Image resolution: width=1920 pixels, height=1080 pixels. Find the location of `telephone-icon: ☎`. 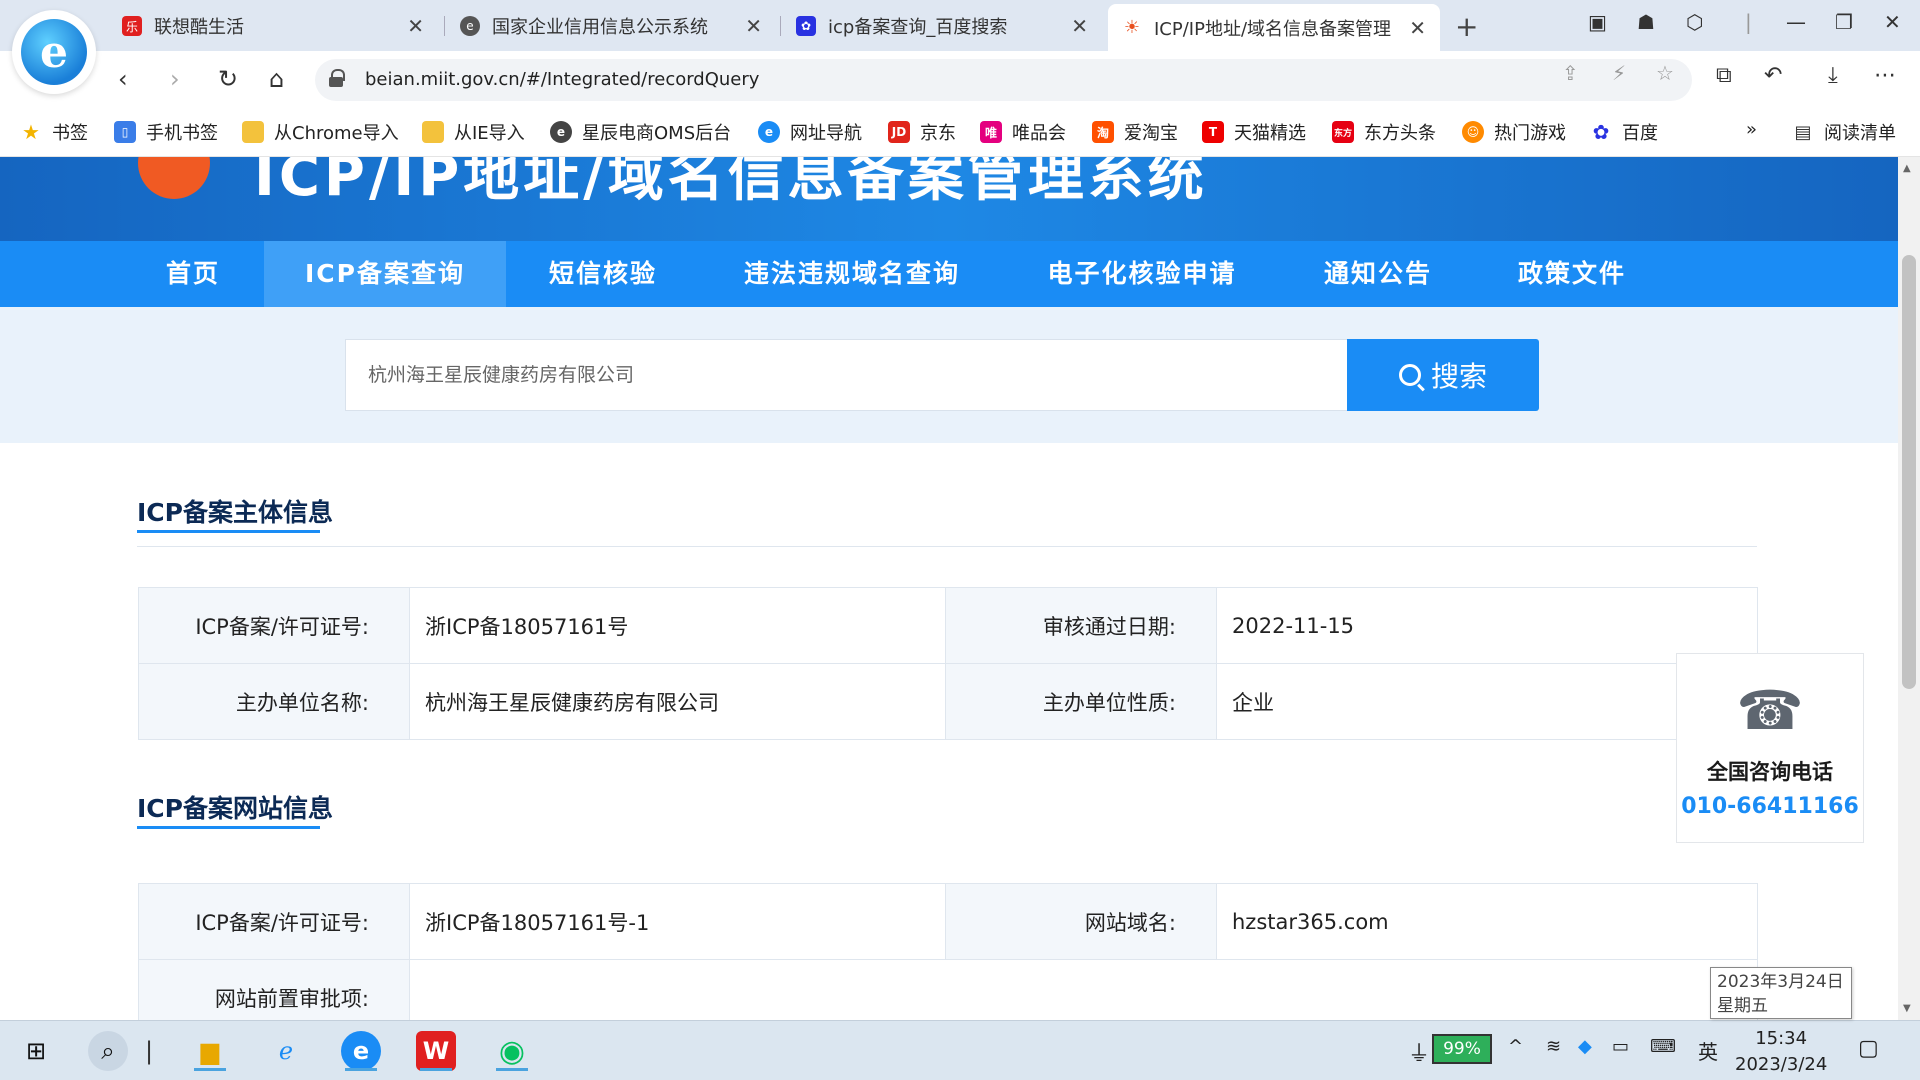

telephone-icon: ☎ is located at coordinates (1770, 710).